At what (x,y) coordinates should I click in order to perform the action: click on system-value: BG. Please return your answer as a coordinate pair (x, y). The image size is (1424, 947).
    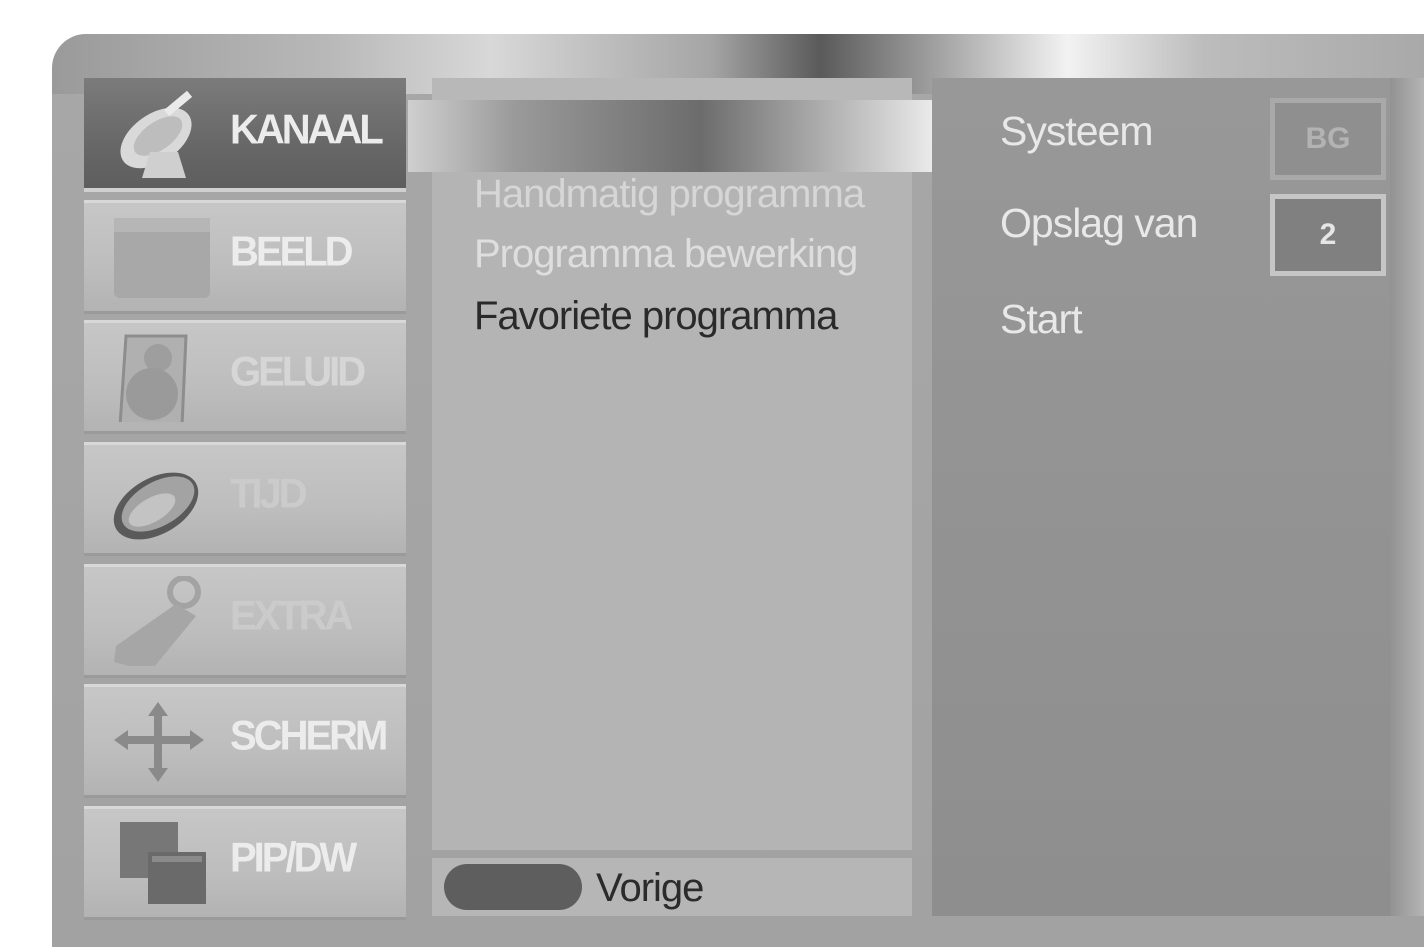
    Looking at the image, I should click on (1328, 138).